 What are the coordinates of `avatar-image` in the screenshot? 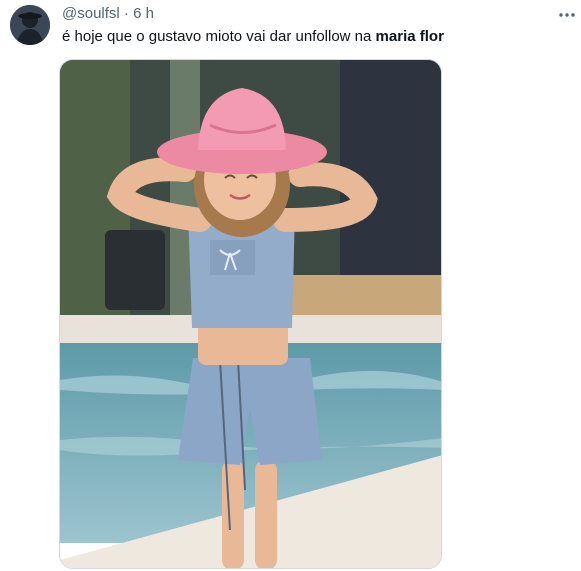 It's located at (30, 25).